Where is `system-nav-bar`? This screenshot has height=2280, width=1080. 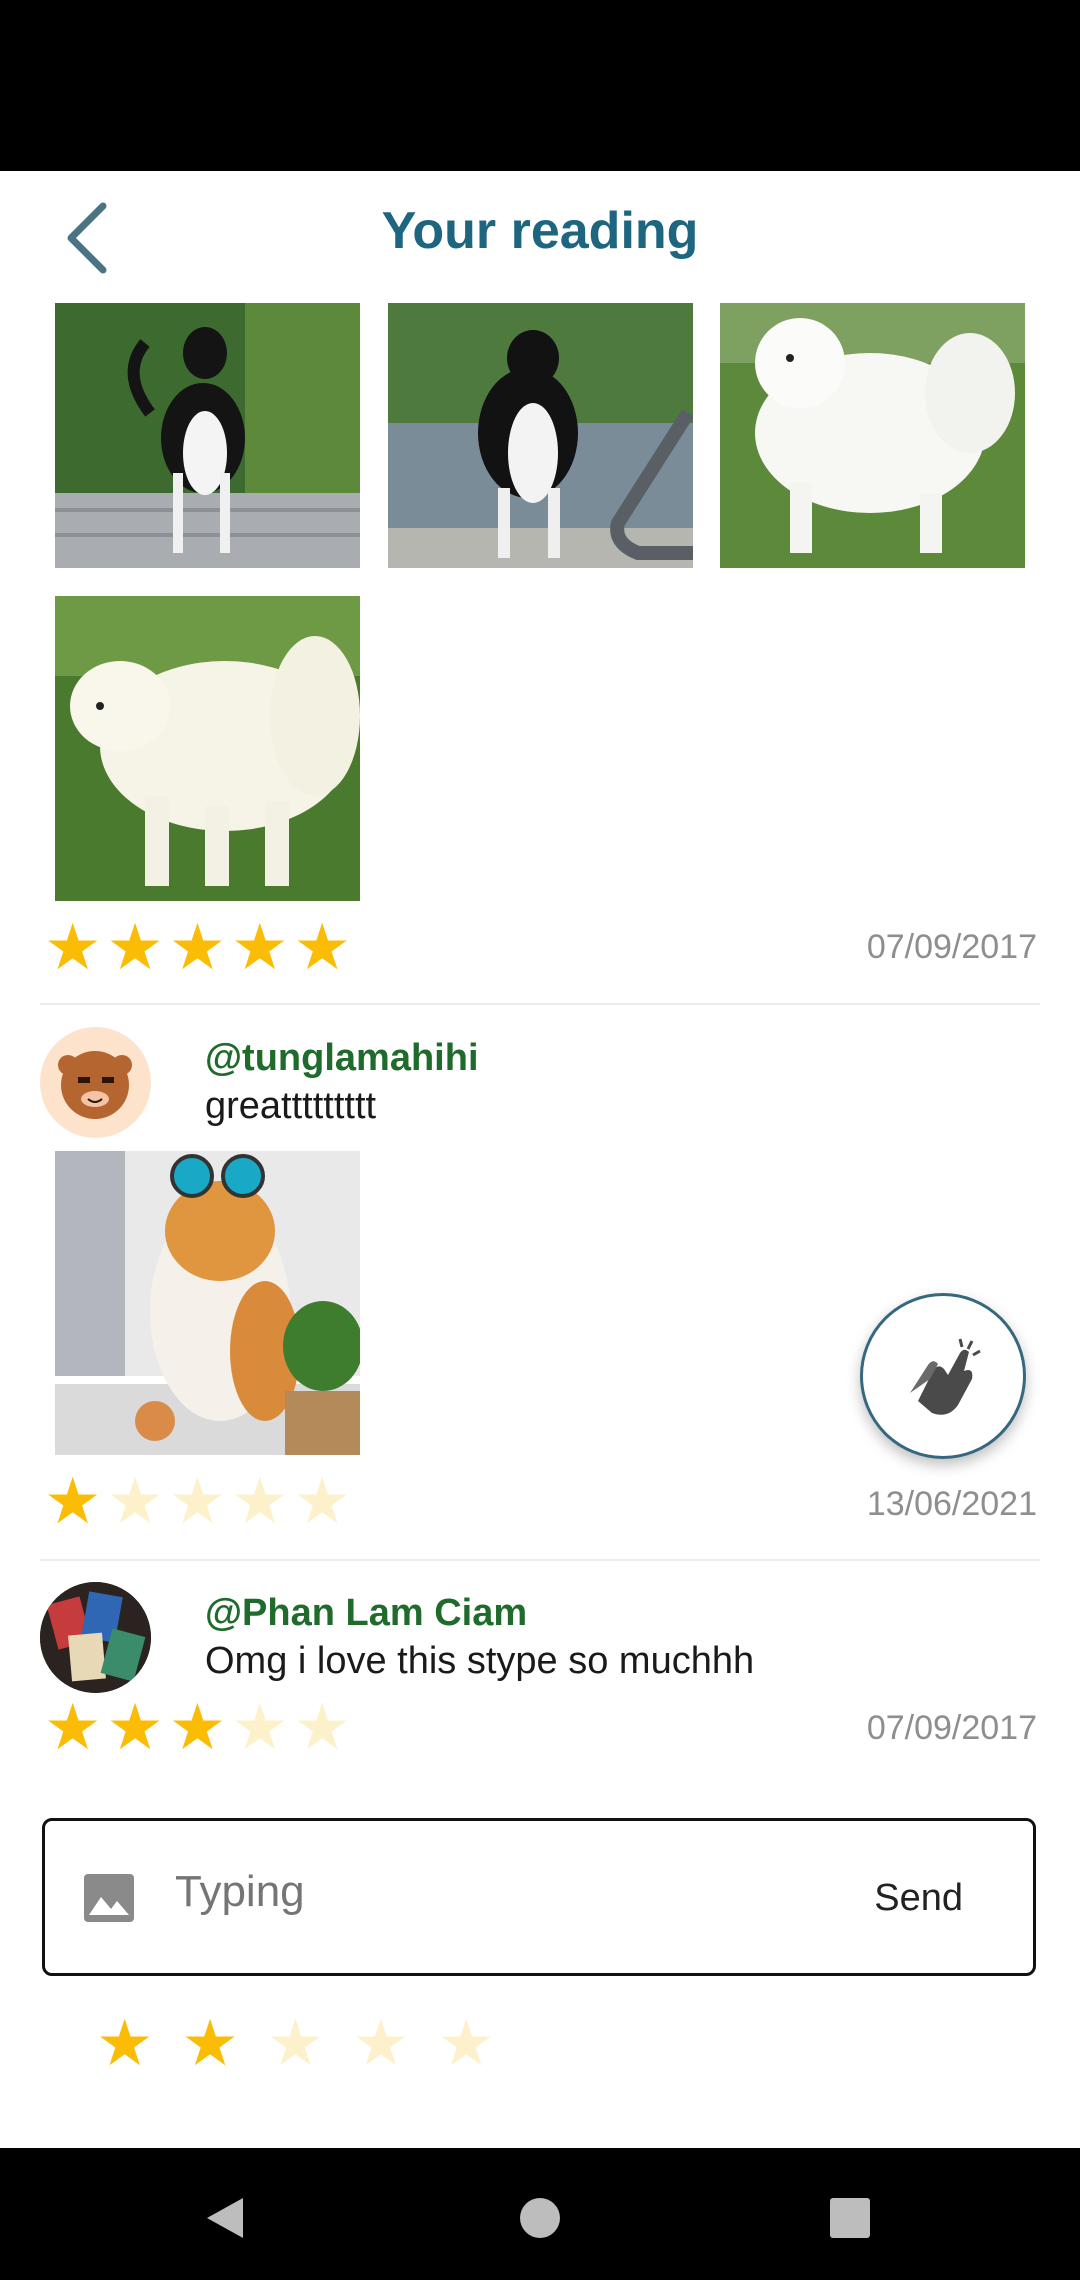 system-nav-bar is located at coordinates (540, 2214).